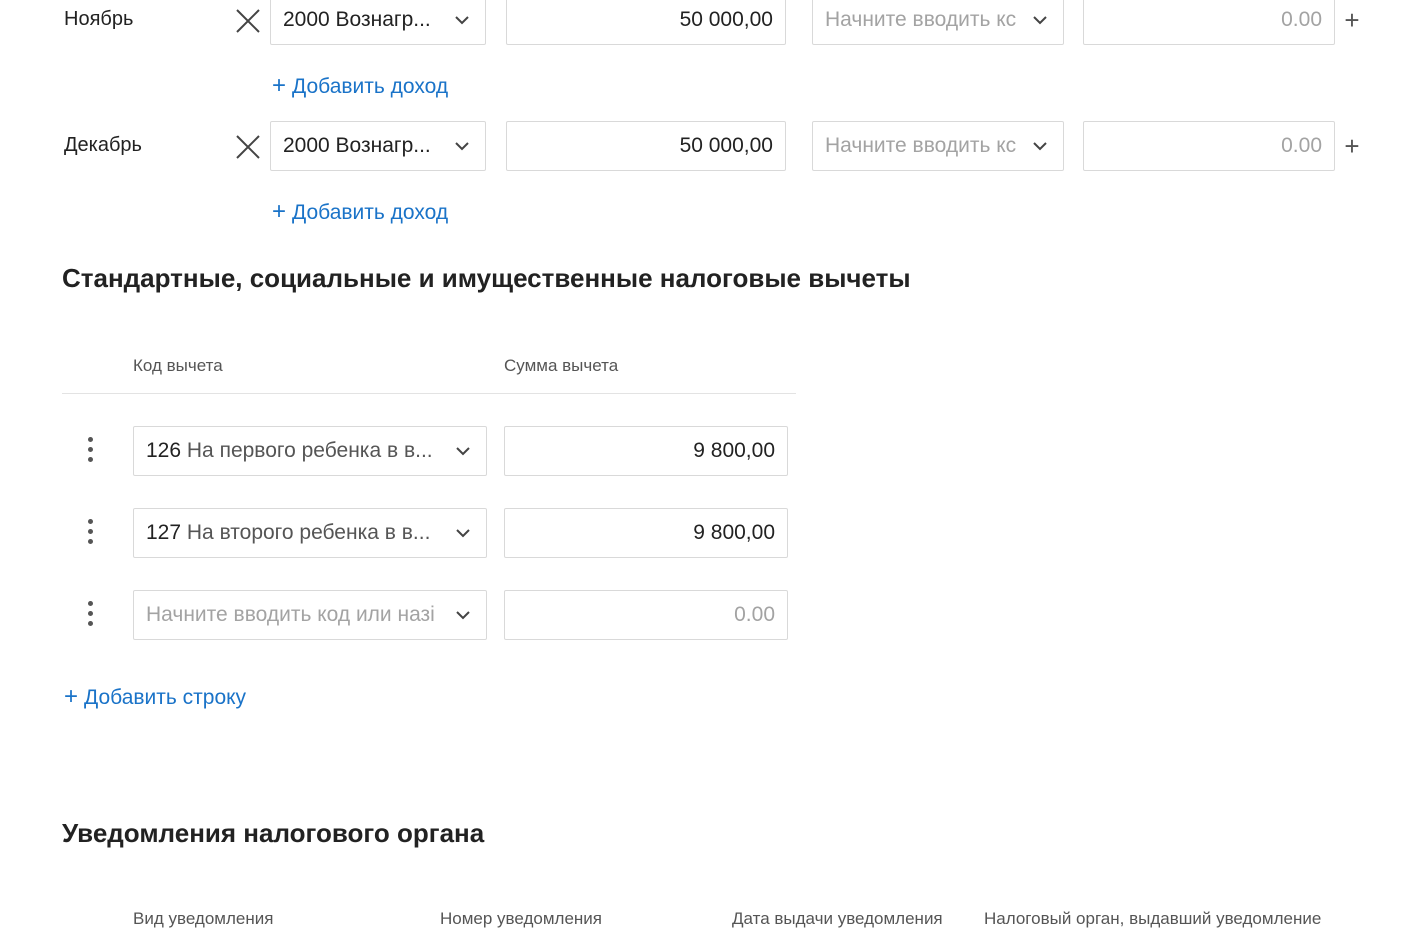  I want to click on table-header-divider, so click(429, 393).